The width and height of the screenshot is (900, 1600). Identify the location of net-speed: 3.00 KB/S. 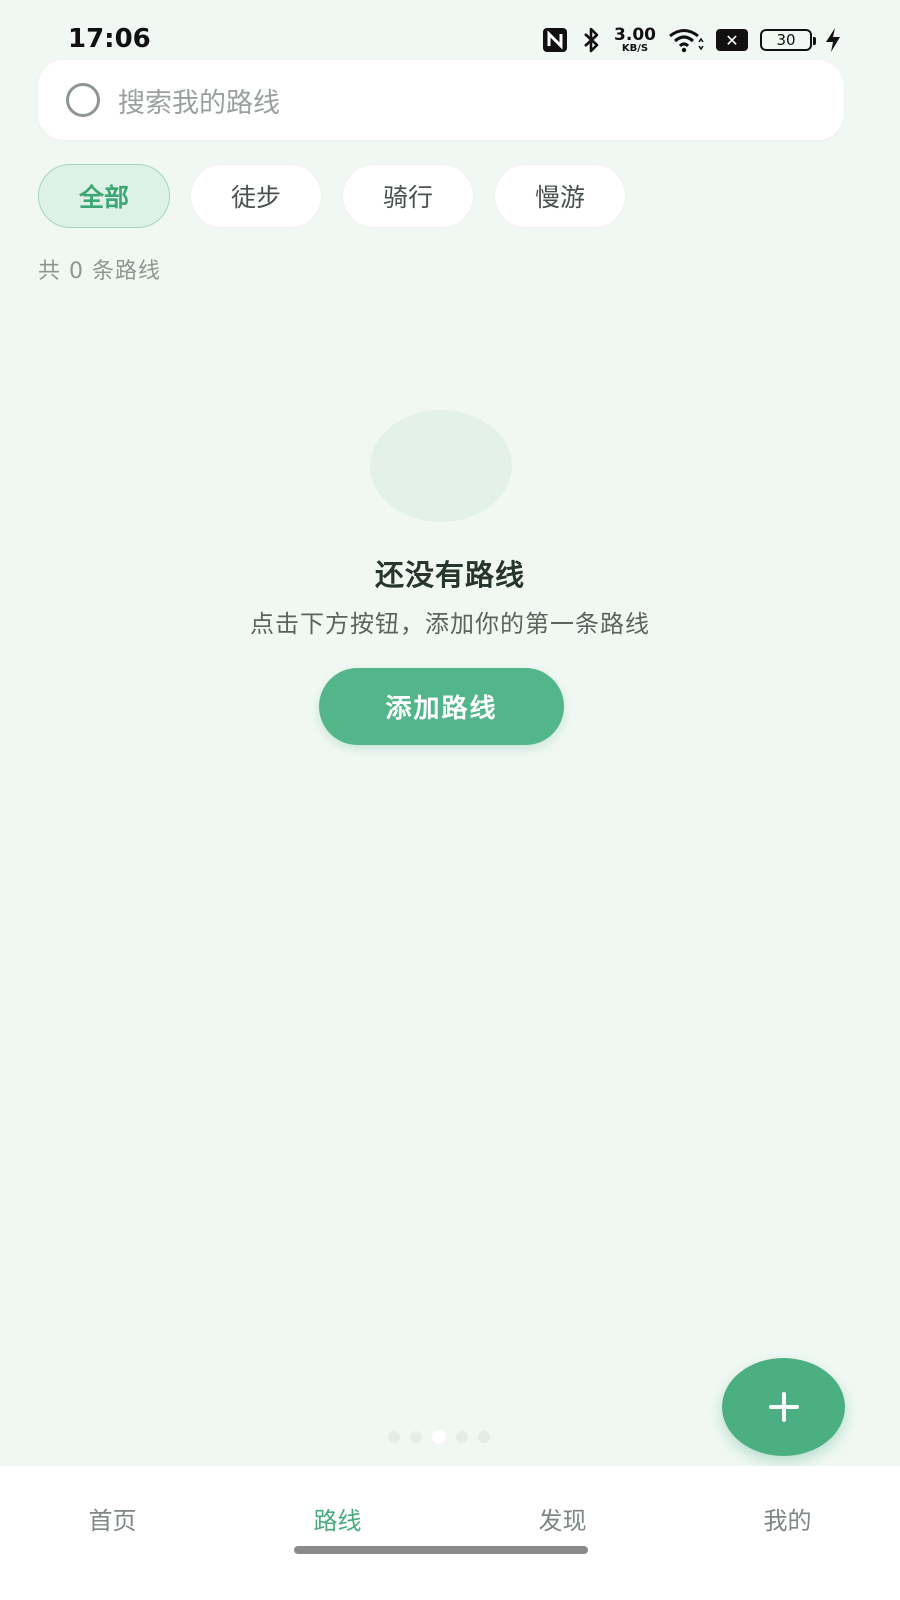
(635, 39).